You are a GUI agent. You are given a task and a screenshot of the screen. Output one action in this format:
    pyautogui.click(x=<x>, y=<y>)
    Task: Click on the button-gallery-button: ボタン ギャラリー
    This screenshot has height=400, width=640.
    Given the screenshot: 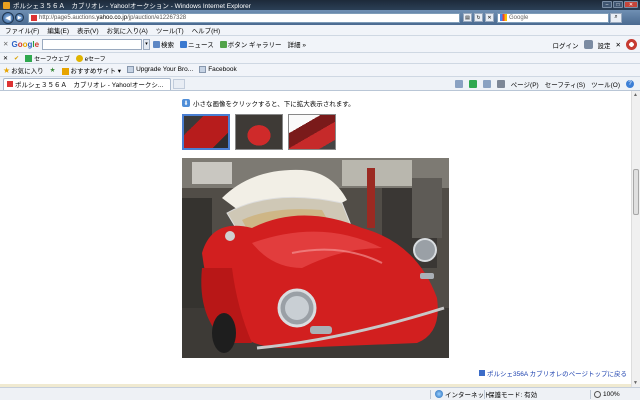 What is the action you would take?
    pyautogui.click(x=250, y=44)
    